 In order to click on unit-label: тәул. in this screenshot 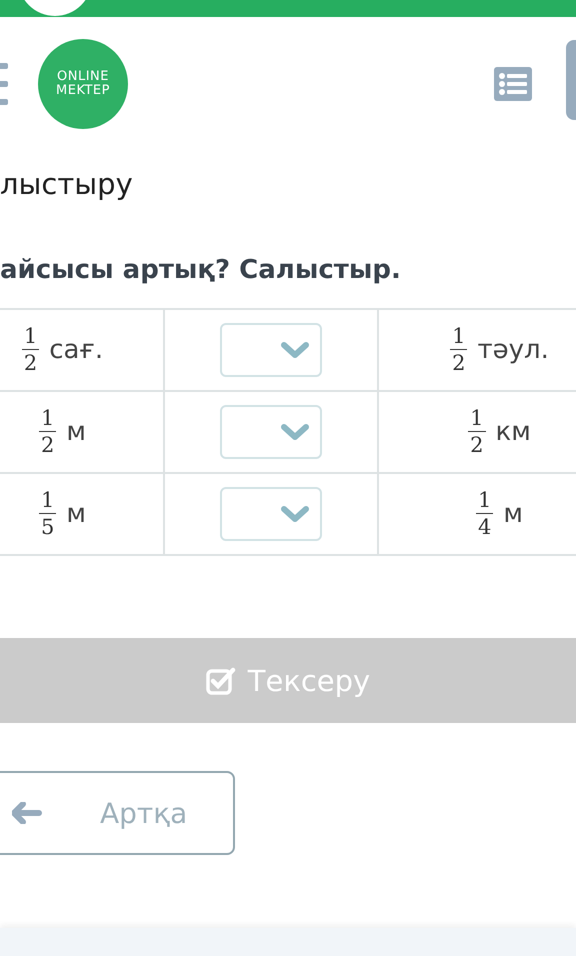, I will do `click(513, 350)`.